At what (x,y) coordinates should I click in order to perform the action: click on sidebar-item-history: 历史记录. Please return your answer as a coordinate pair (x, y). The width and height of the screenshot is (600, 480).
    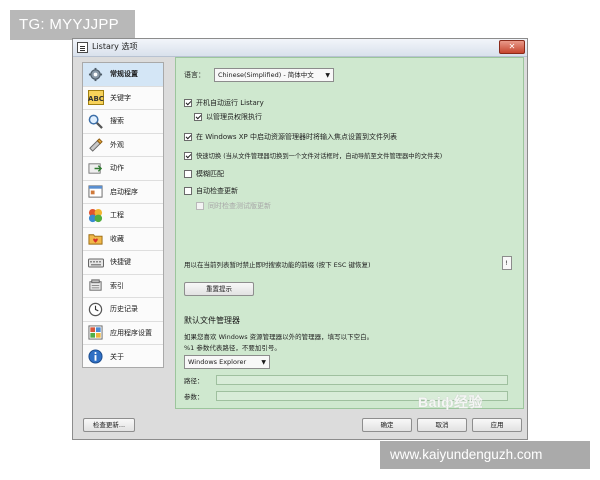
    Looking at the image, I should click on (123, 310).